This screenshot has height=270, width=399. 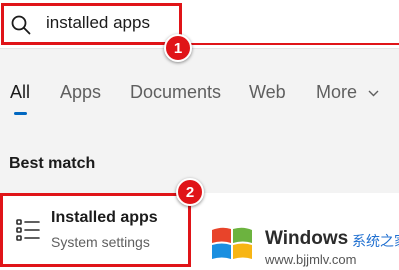 I want to click on annotation-badge-step-2: 2, so click(x=190, y=192).